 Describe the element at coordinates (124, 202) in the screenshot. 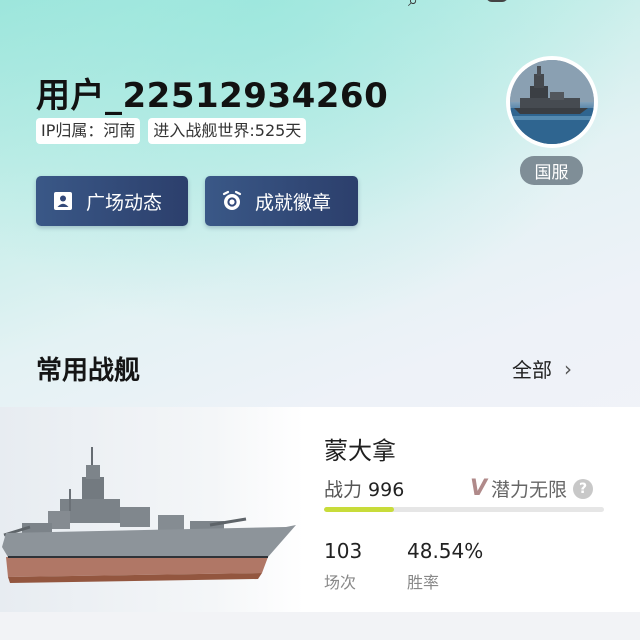

I see `plaza-button-label: 广场动态` at that location.